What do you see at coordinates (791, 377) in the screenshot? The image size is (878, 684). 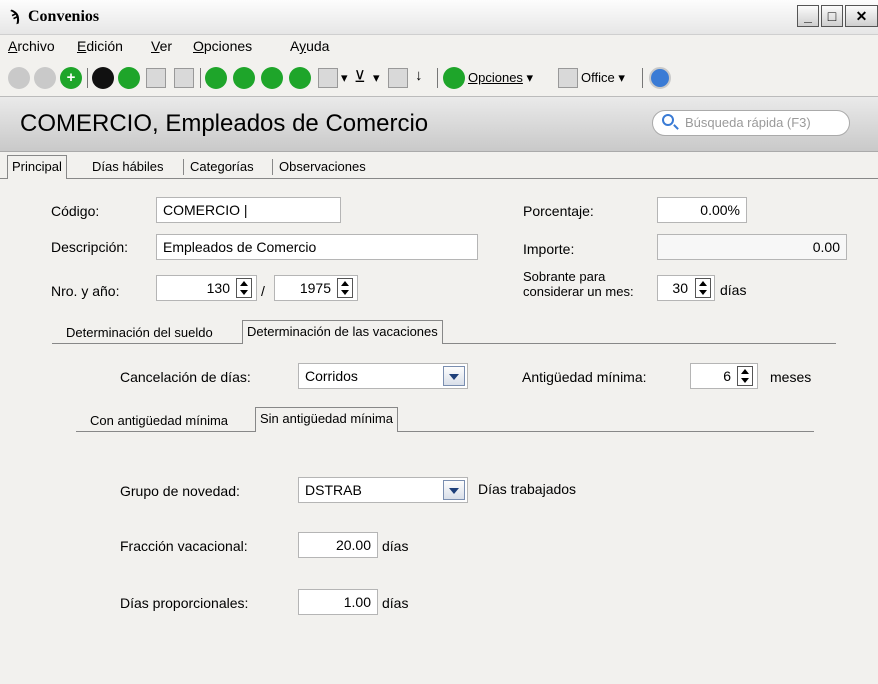 I see `antiguedad-unit: meses` at bounding box center [791, 377].